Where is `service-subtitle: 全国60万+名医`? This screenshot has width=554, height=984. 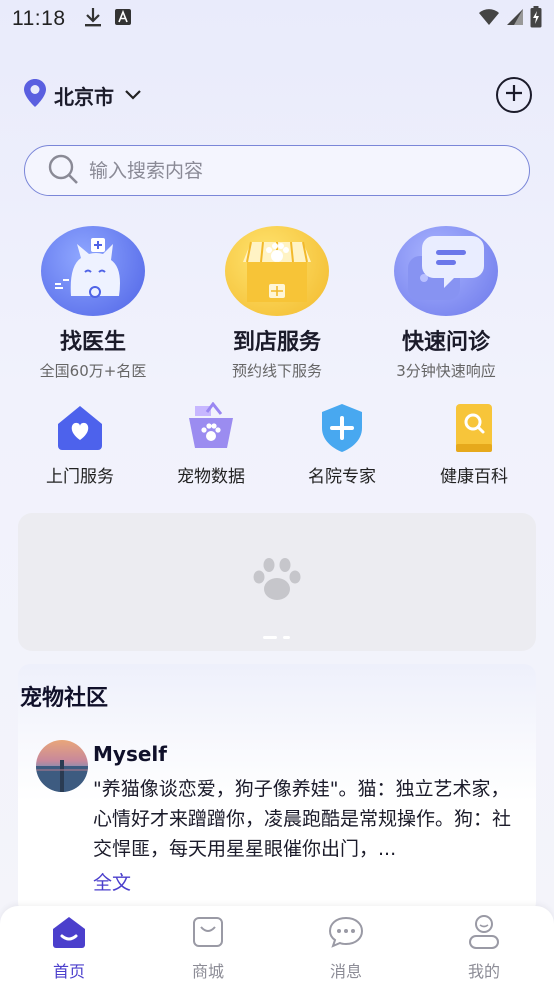 service-subtitle: 全国60万+名医 is located at coordinates (93, 371).